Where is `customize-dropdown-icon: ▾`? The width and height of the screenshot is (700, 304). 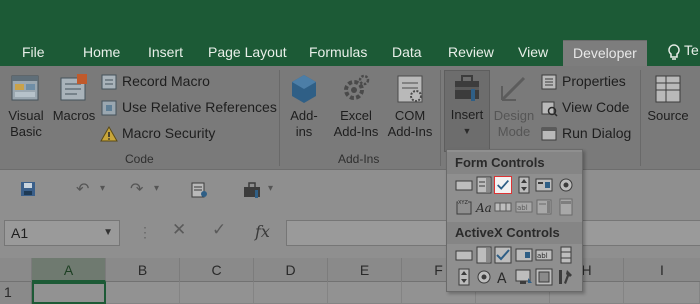
customize-dropdown-icon: ▾ is located at coordinates (270, 188).